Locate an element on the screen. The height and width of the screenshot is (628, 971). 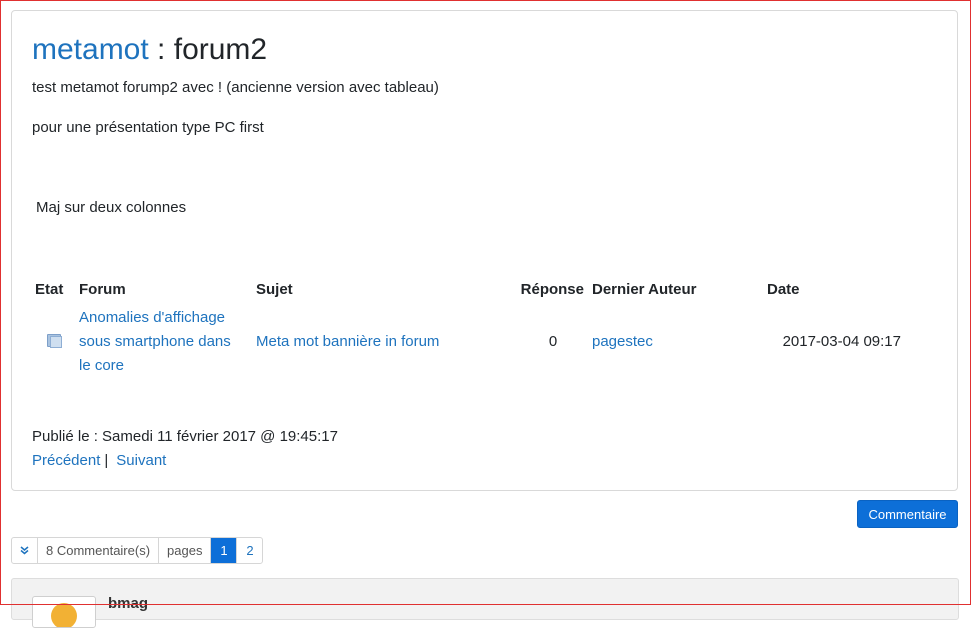
author-link: pagestec is located at coordinates (622, 341).